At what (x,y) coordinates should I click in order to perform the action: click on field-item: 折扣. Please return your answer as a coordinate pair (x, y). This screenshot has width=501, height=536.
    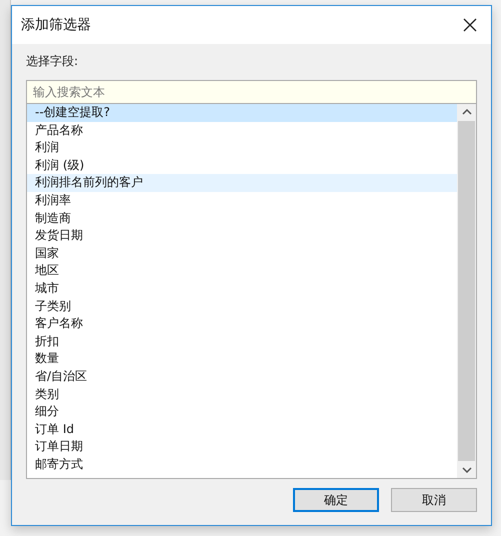
    Looking at the image, I should click on (242, 341).